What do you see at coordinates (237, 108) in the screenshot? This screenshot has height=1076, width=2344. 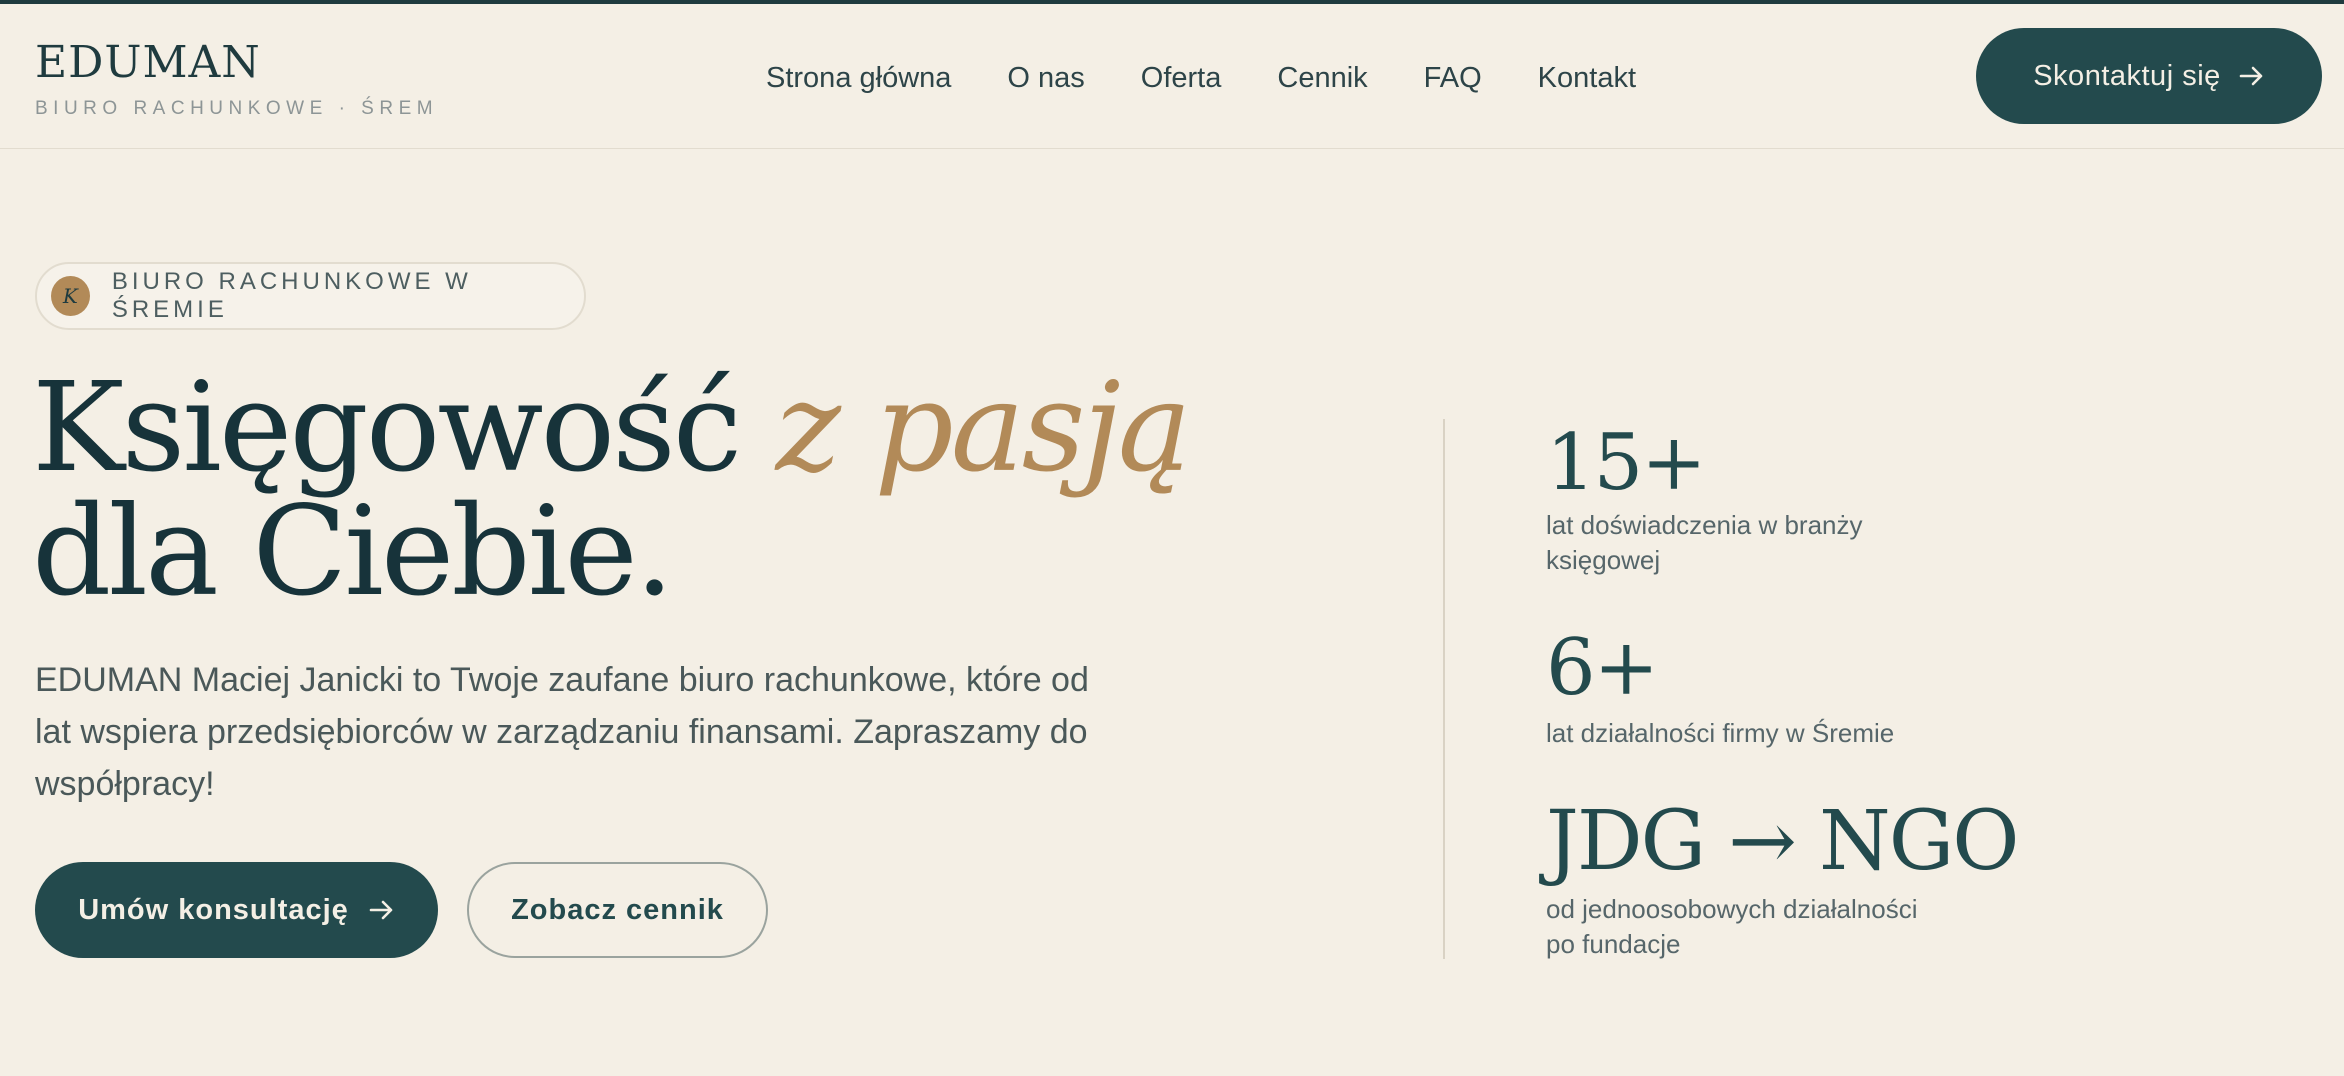 I see `logo-subtitle: BIURO RACHUNKOWE · ŚREM` at bounding box center [237, 108].